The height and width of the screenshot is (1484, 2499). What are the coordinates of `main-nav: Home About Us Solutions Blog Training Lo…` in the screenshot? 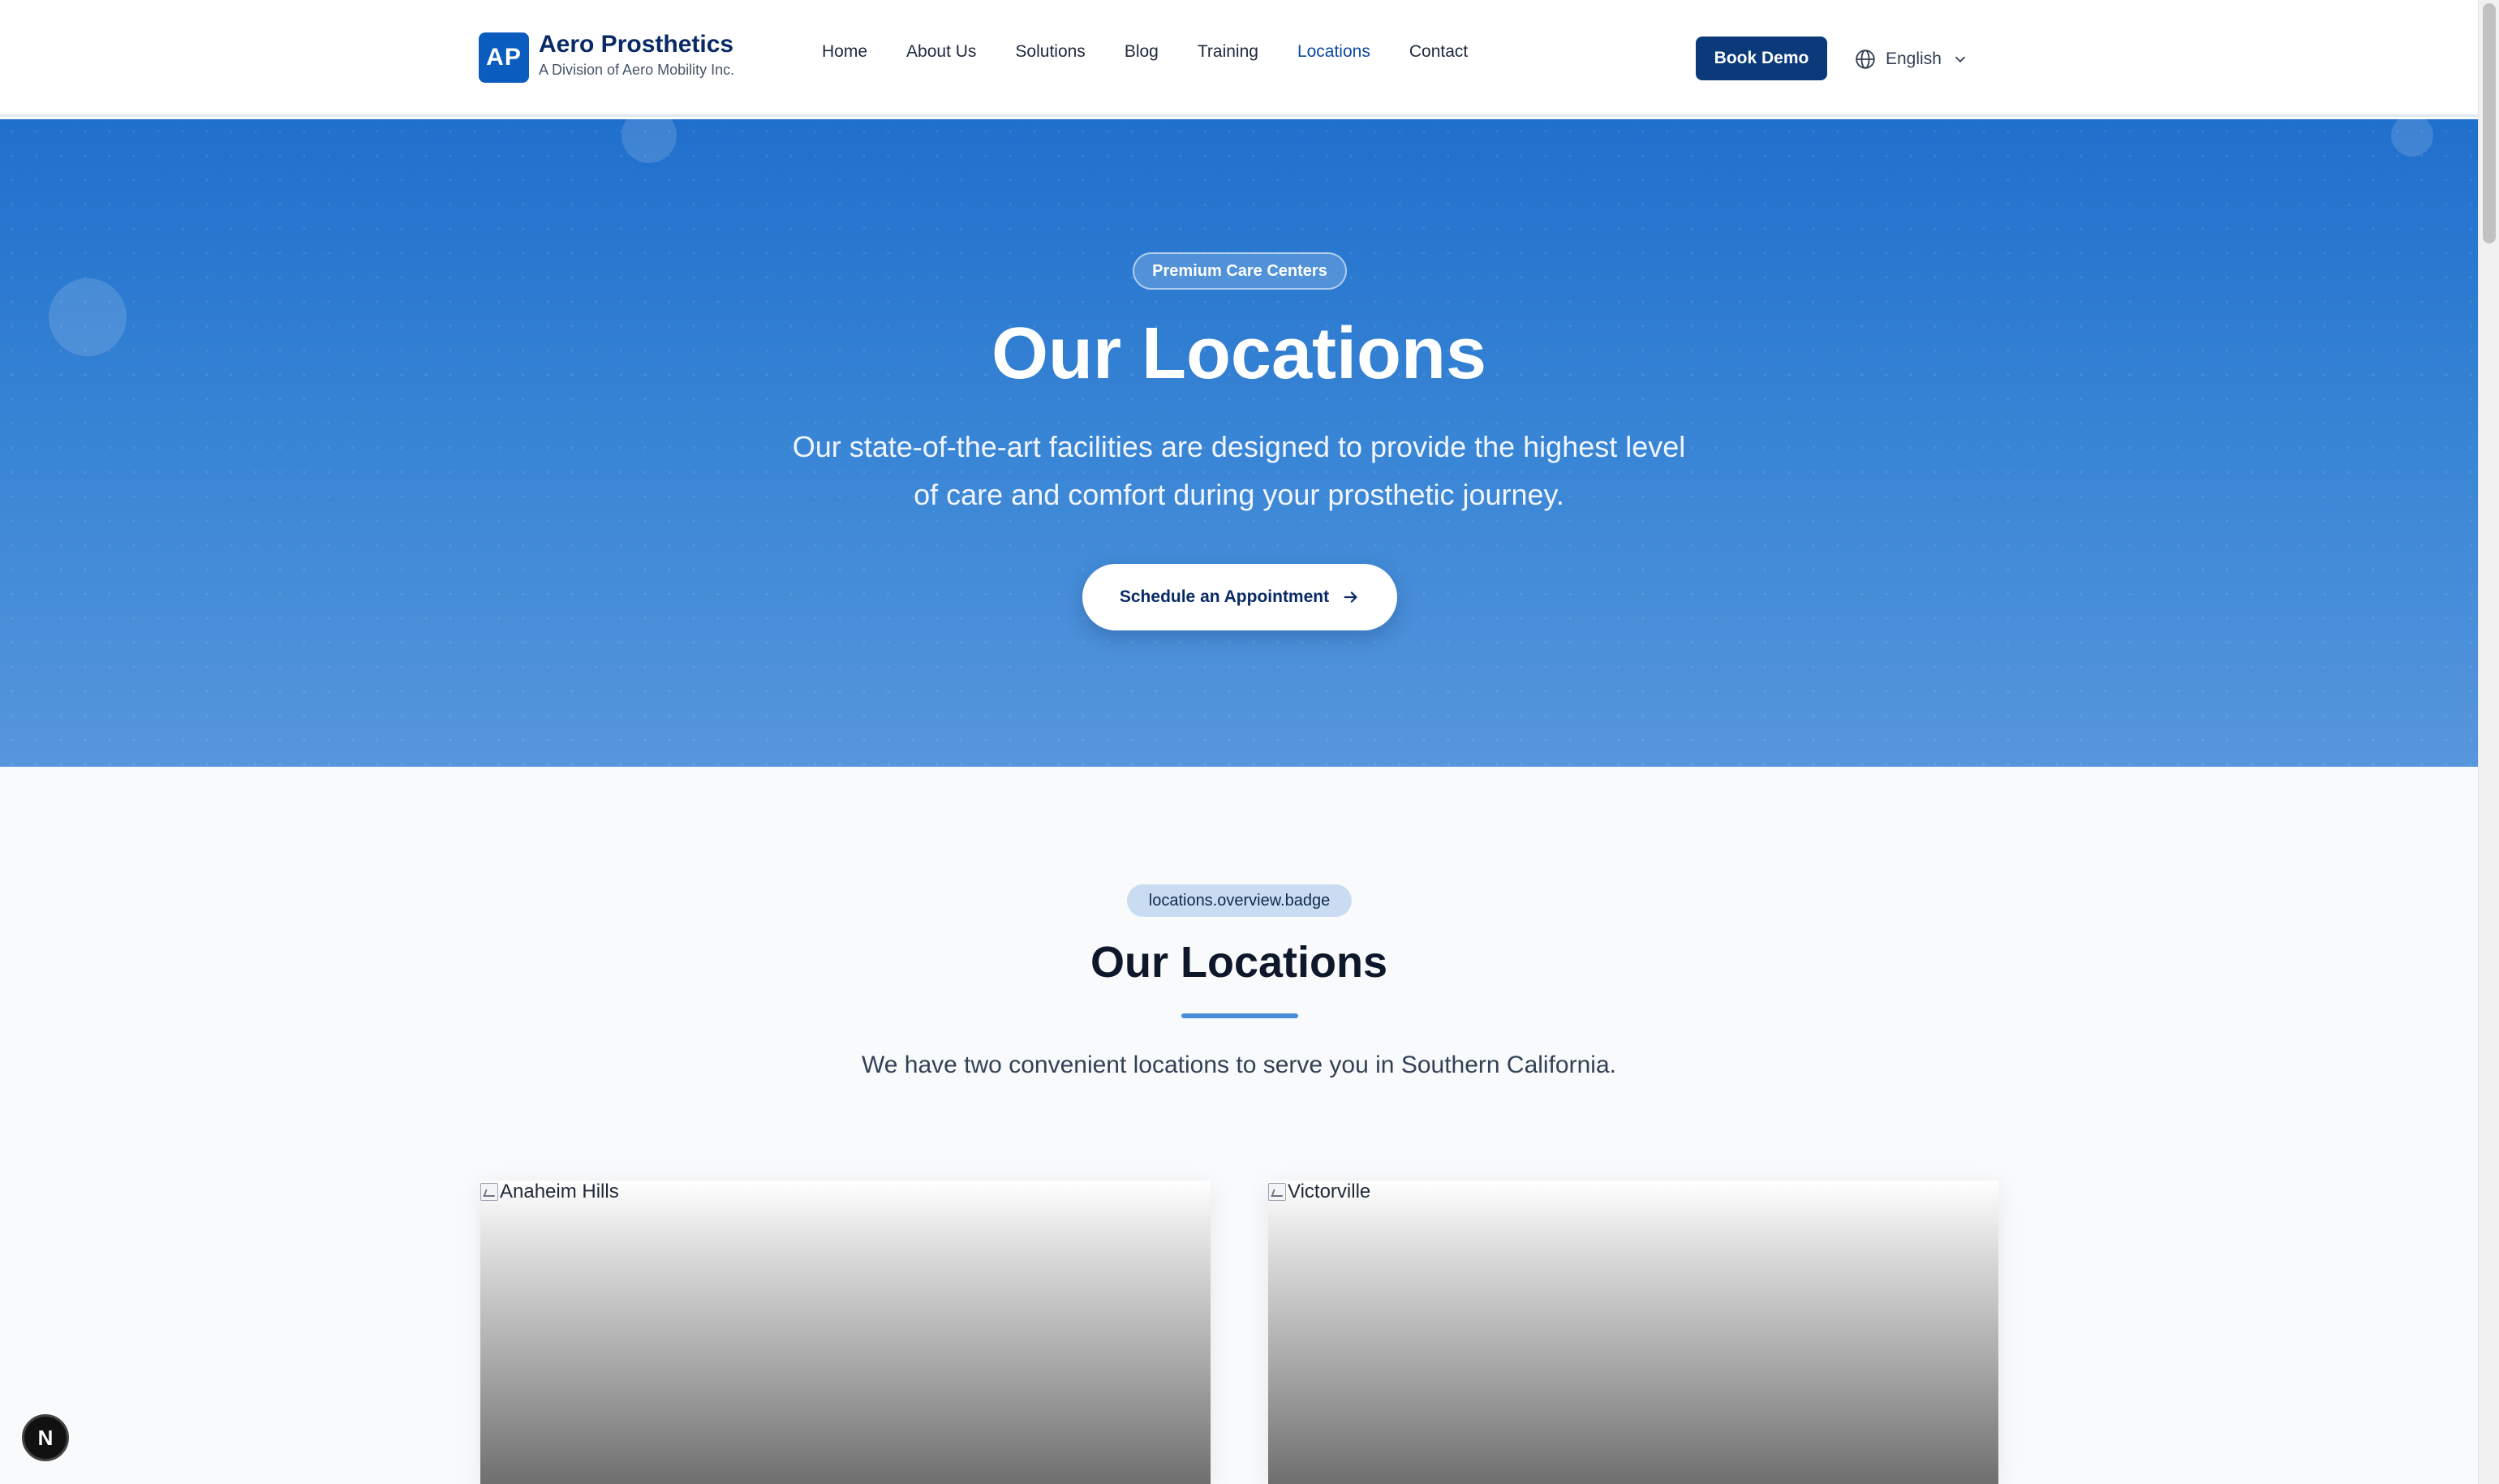 It's located at (1165, 55).